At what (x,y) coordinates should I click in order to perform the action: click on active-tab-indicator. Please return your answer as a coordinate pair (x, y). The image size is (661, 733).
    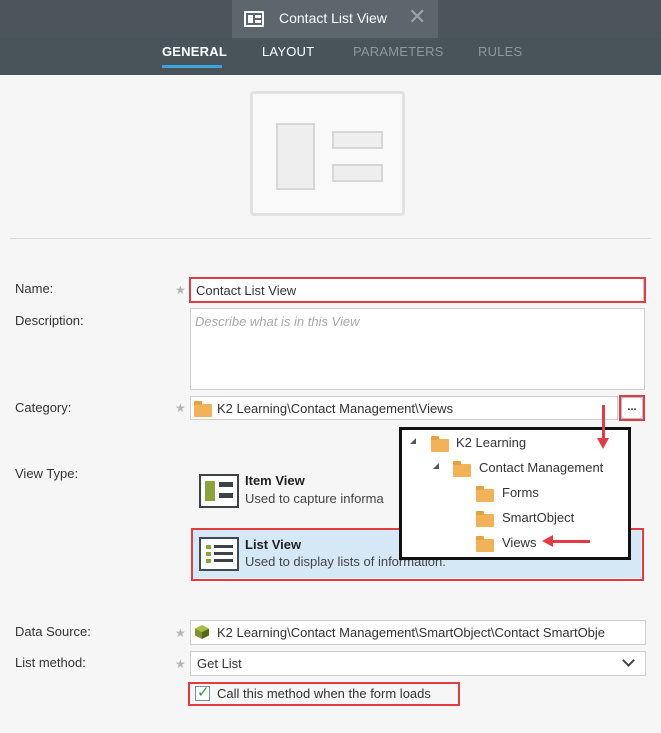
    Looking at the image, I should click on (192, 66).